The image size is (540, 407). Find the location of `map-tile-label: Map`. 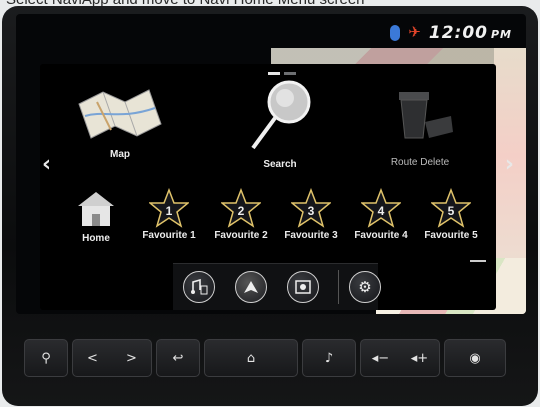

map-tile-label: Map is located at coordinates (120, 154).